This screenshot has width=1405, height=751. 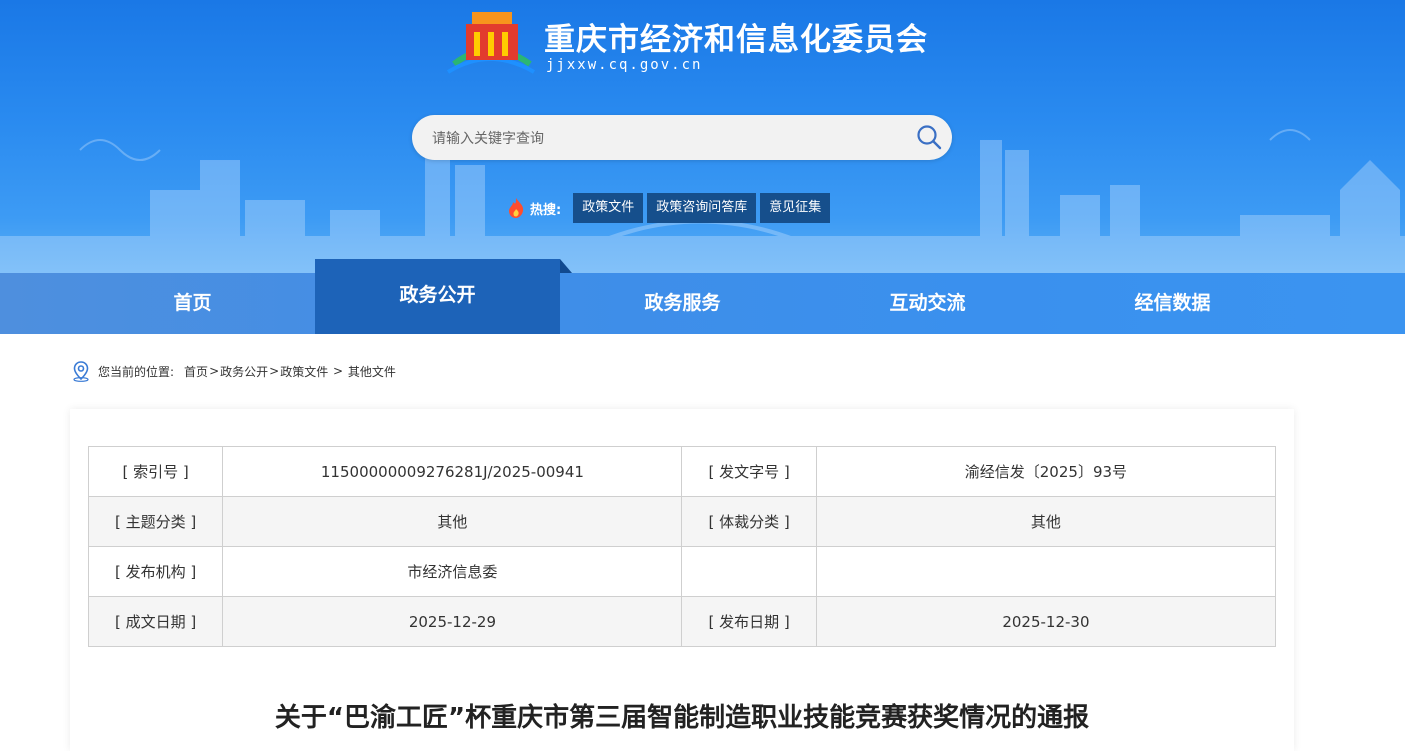 What do you see at coordinates (929, 137) in the screenshot?
I see `search-icon` at bounding box center [929, 137].